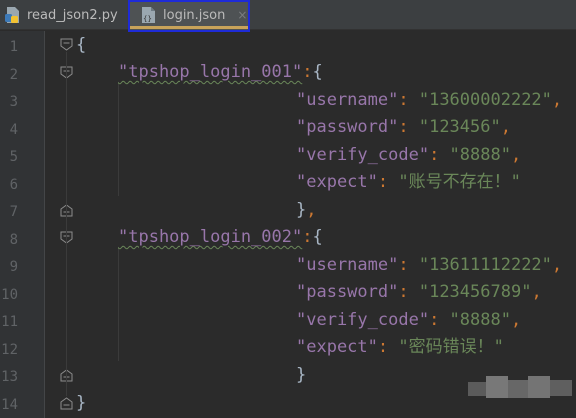  I want to click on json-value: "123456789", so click(475, 292).